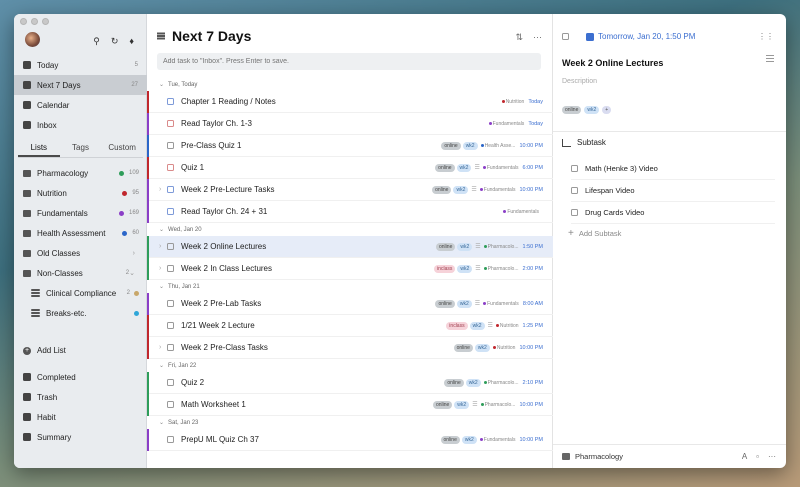 This screenshot has height=487, width=800. Describe the element at coordinates (311, 439) in the screenshot. I see `task-title: PrepU ML Quiz Ch 37` at that location.